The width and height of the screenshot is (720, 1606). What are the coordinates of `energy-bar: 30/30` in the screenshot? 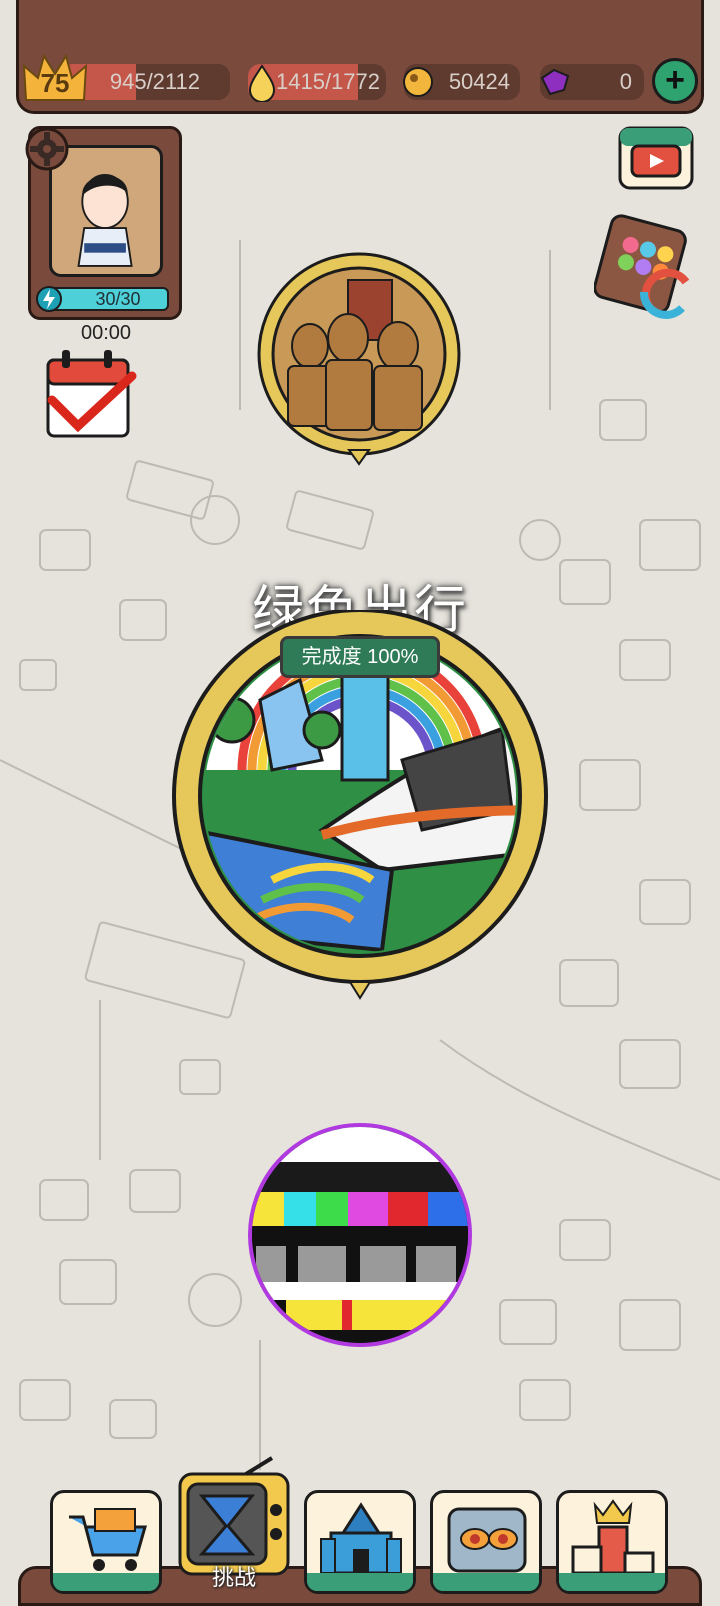 It's located at (102, 299).